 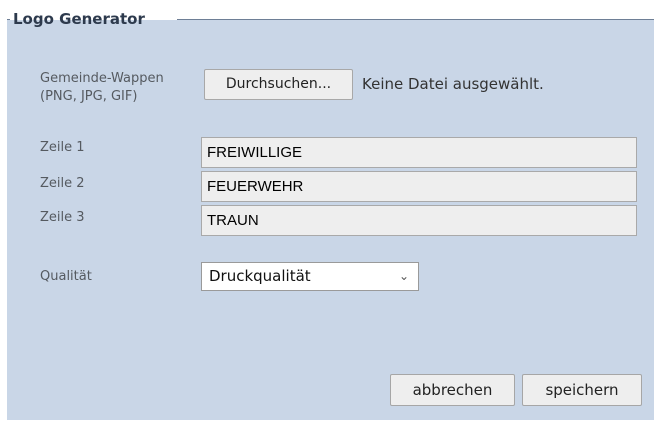 What do you see at coordinates (415, 19) in the screenshot?
I see `fieldset-border-right` at bounding box center [415, 19].